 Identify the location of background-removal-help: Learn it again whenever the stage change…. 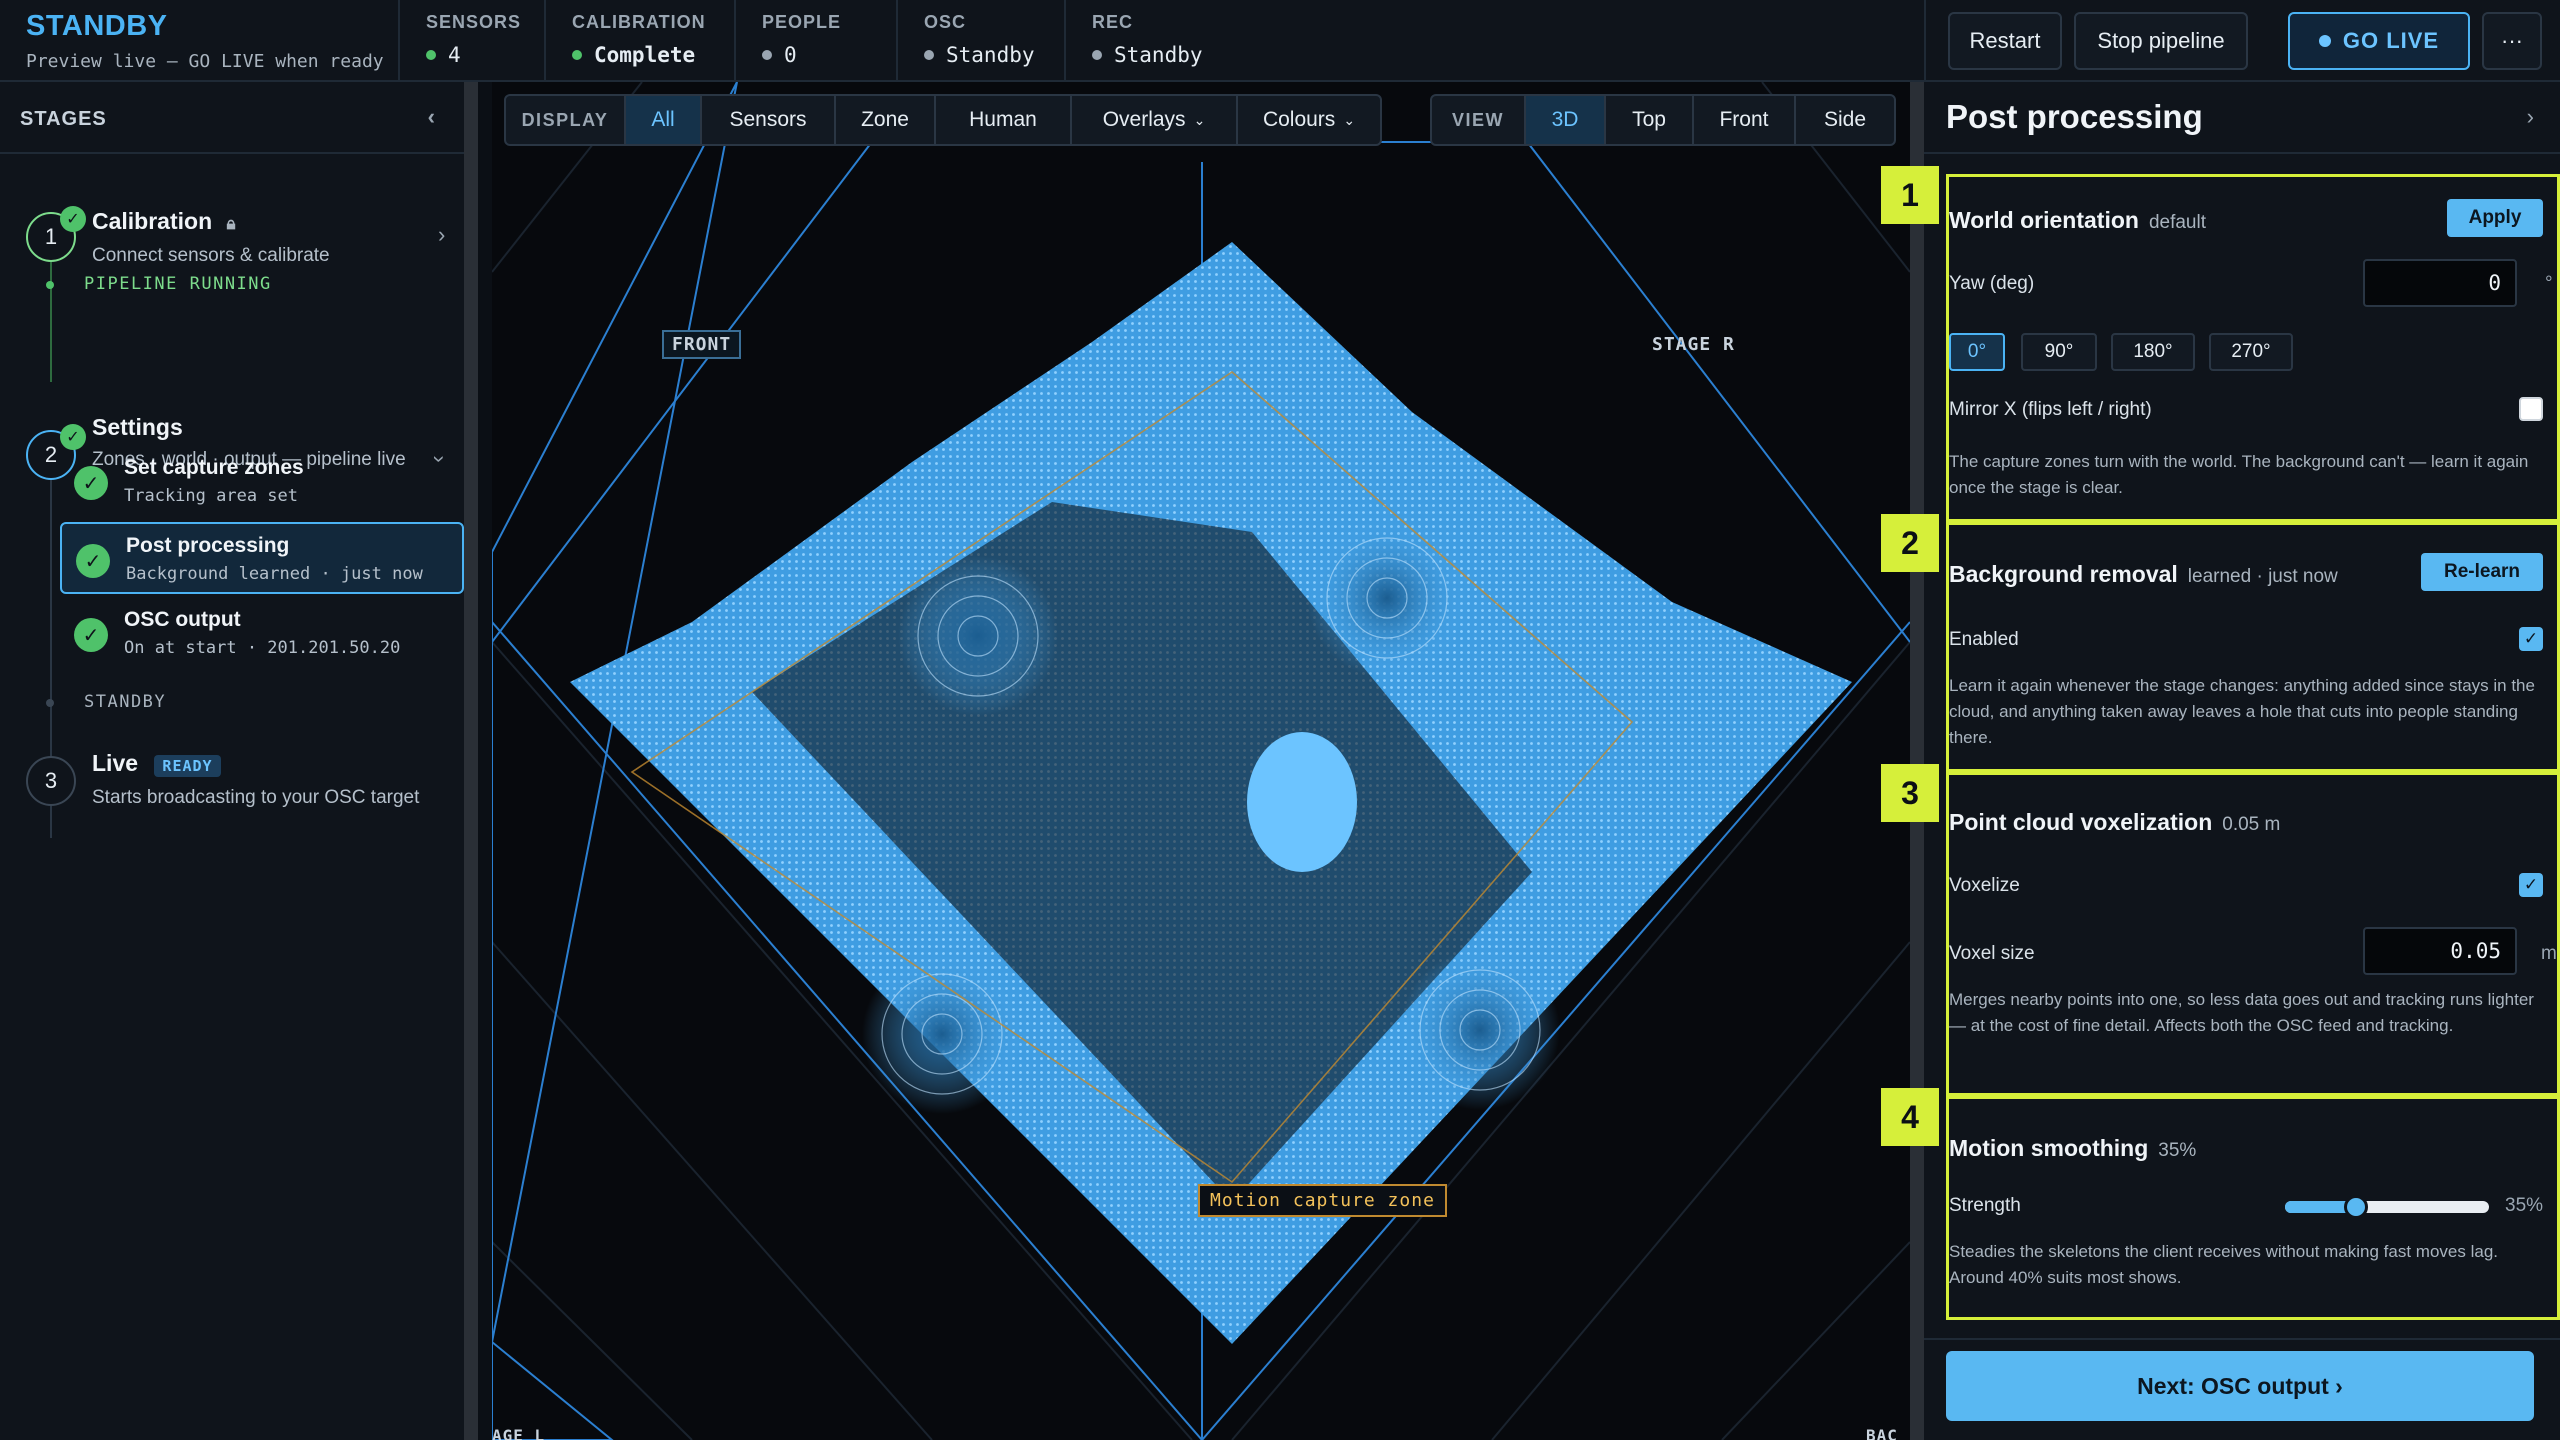
(2242, 711).